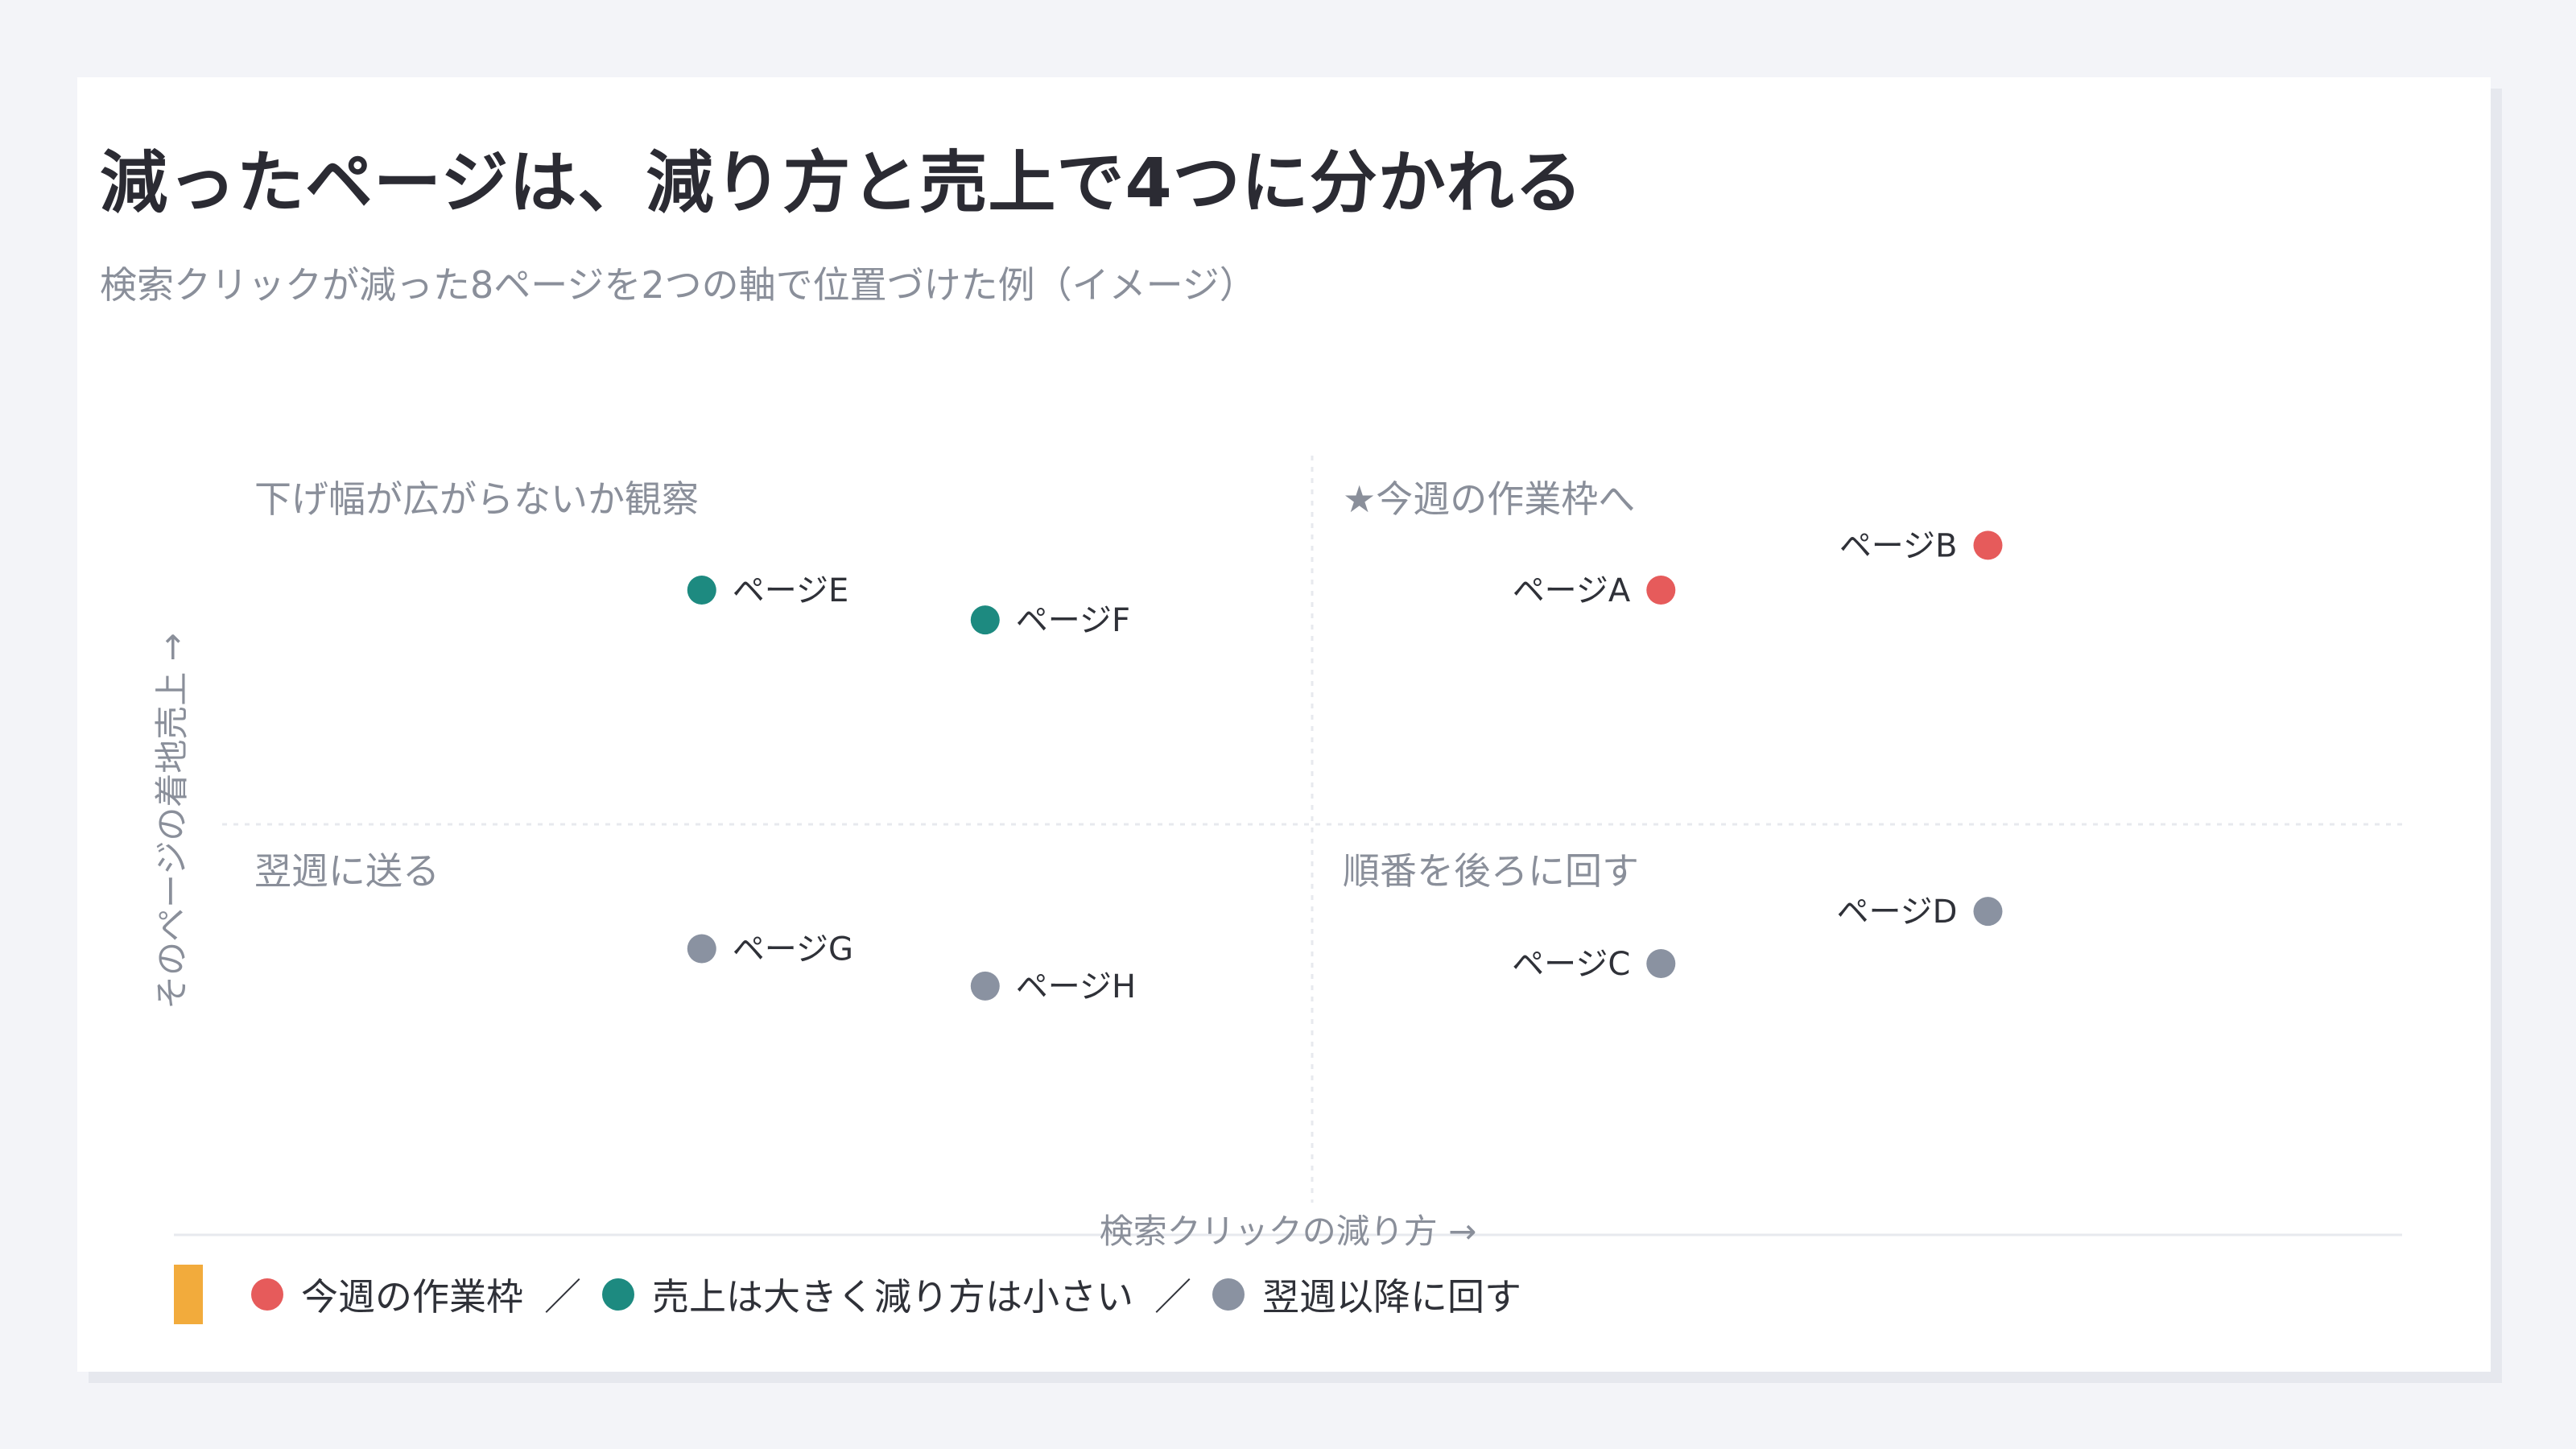  Describe the element at coordinates (1073, 620) in the screenshot. I see `point-label: ページF` at that location.